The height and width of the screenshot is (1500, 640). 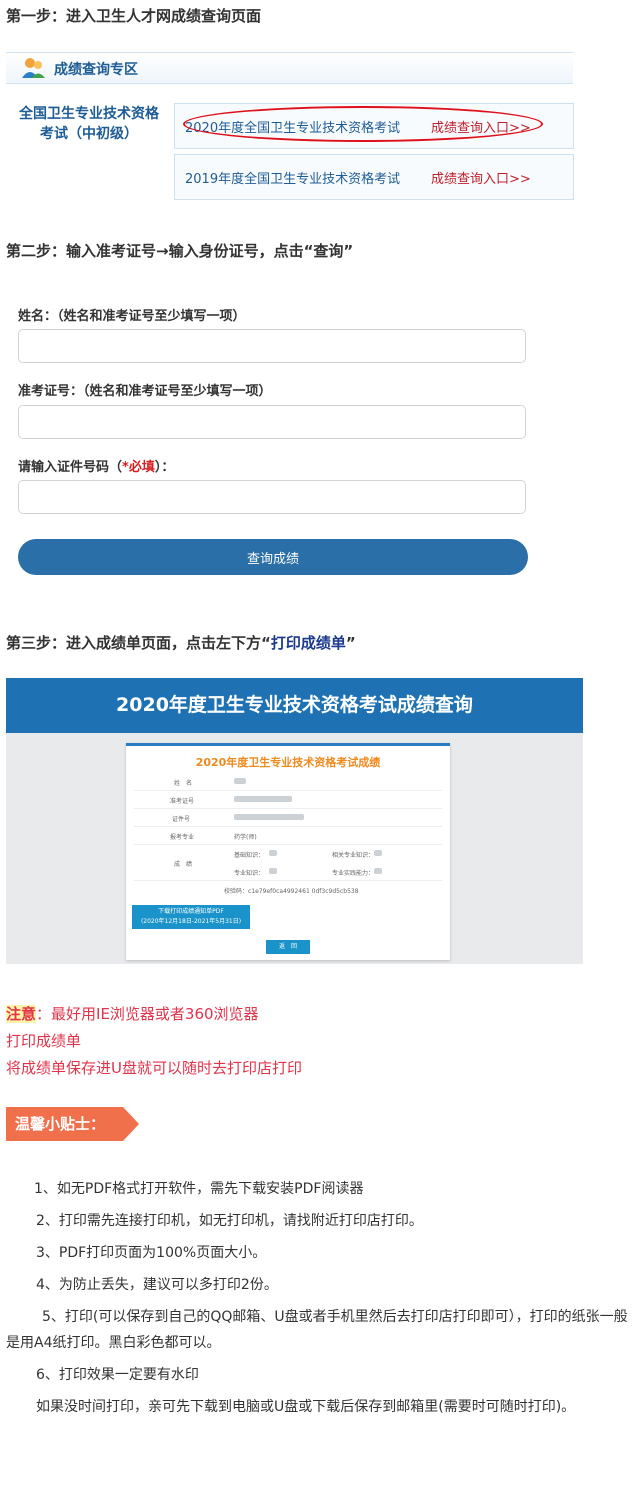 I want to click on id-label-suffix: ）：, so click(x=164, y=467).